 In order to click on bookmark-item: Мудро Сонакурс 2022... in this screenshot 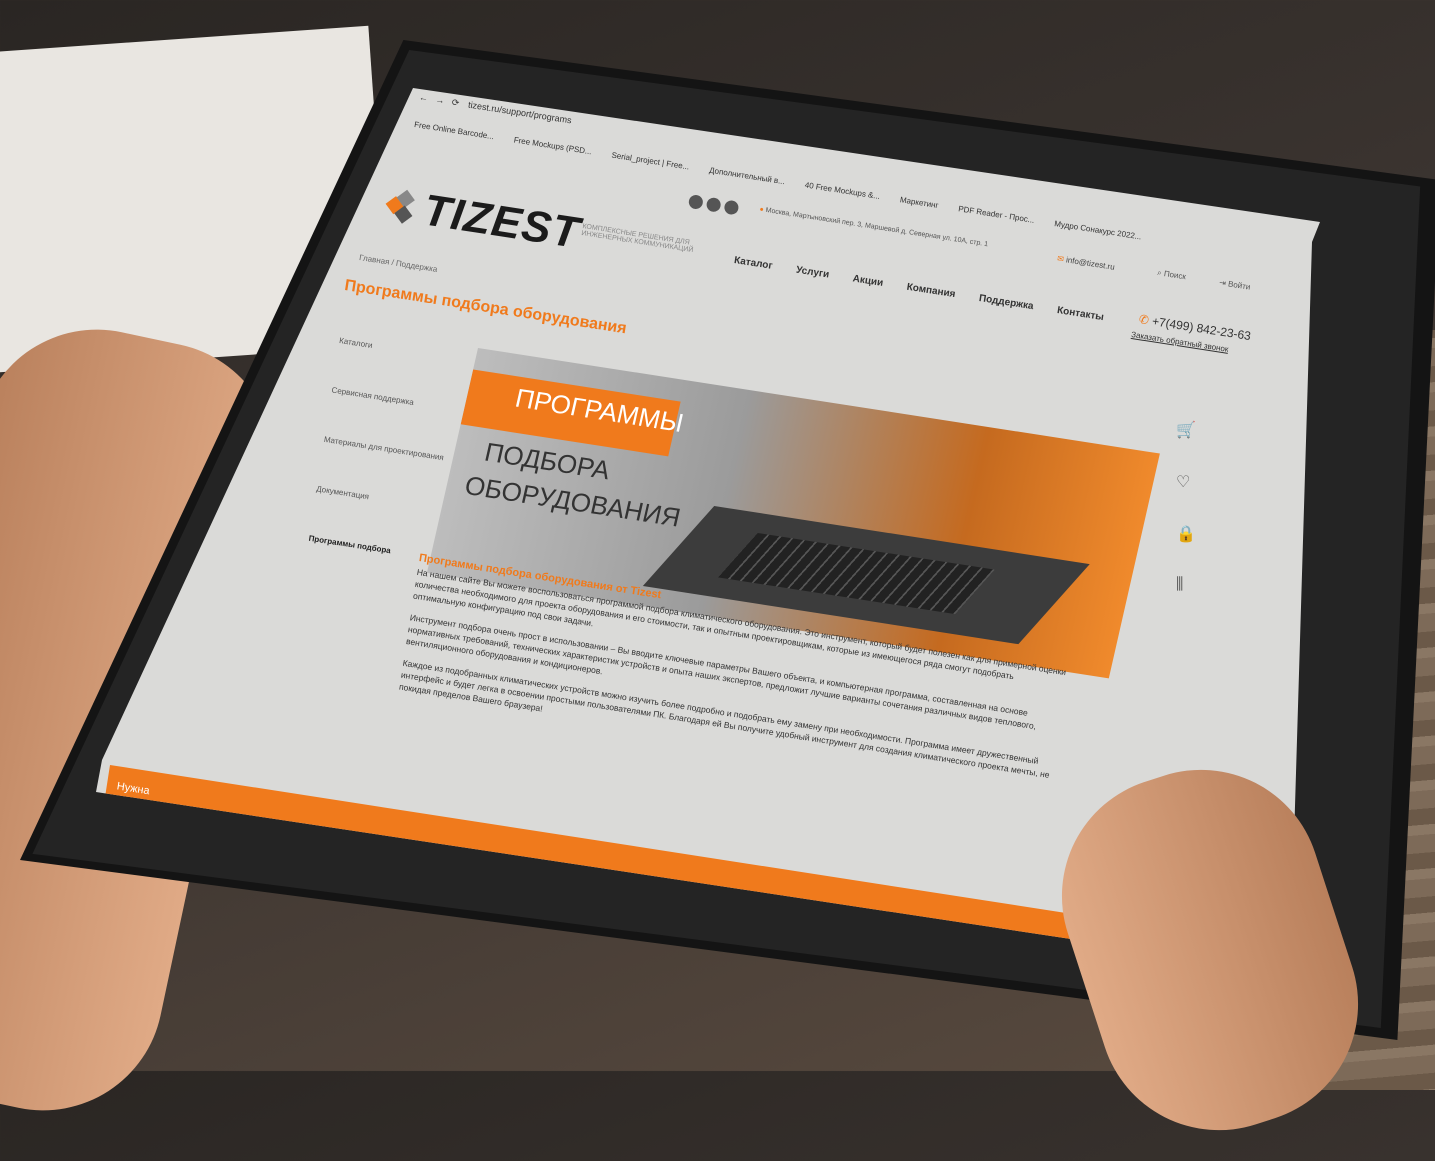, I will do `click(1098, 230)`.